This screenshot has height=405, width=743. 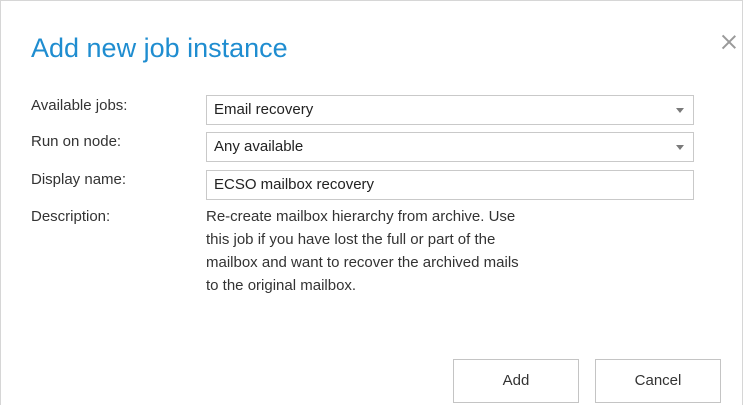 I want to click on run-on-node-label: Run on node:, so click(x=76, y=141).